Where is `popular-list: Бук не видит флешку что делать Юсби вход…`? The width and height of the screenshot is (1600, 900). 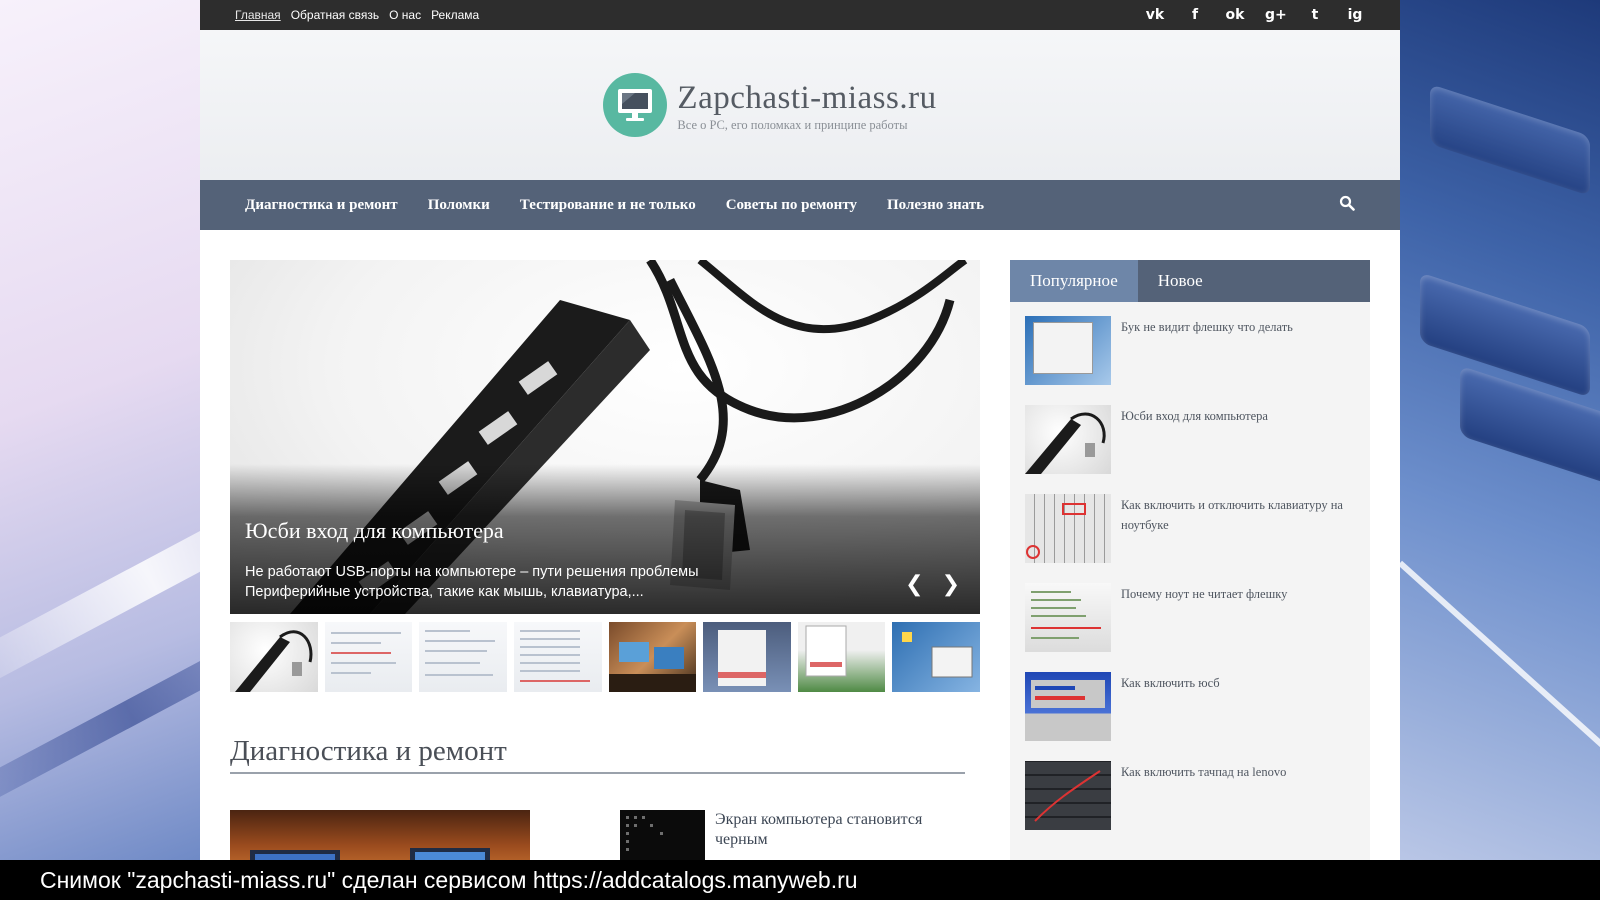 popular-list: Бук не видит флешку что делать Юсби вход… is located at coordinates (1190, 576).